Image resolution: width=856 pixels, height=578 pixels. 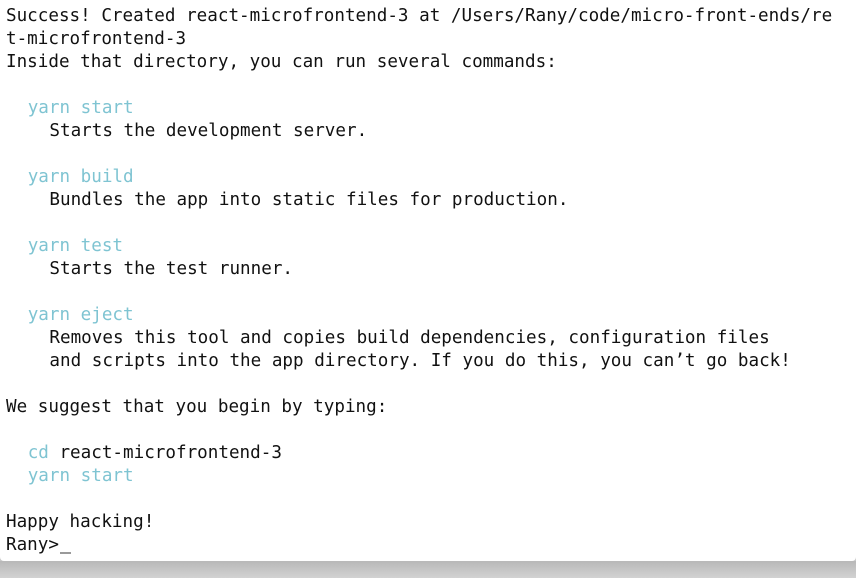 I want to click on final-yarn-start-command: yarn start, so click(x=80, y=476).